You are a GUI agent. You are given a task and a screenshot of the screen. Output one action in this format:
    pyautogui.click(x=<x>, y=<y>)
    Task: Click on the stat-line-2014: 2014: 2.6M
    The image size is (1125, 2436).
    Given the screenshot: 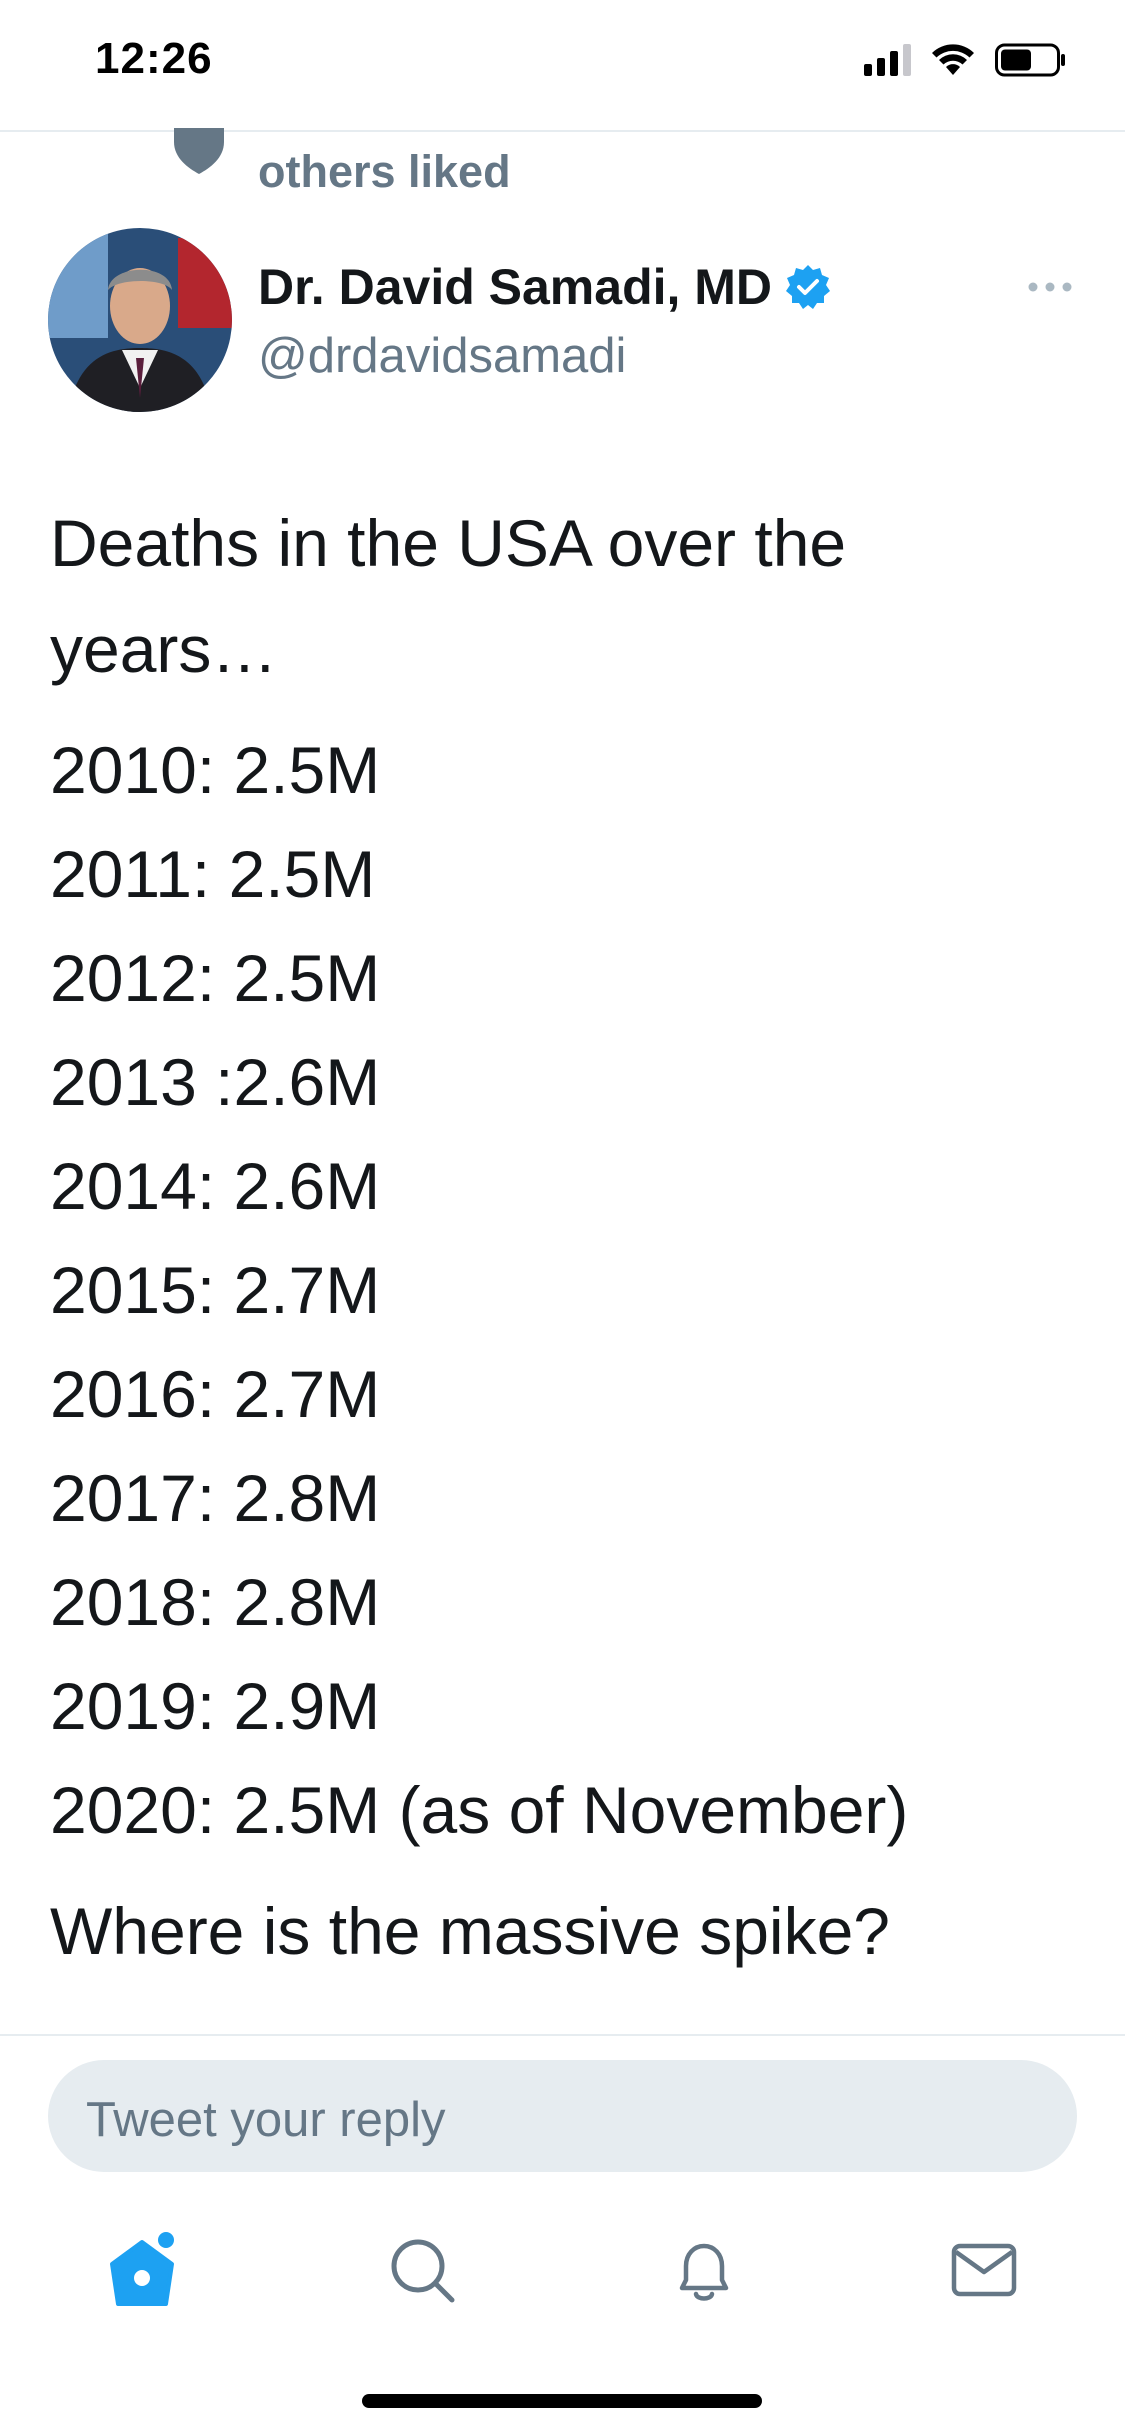 What is the action you would take?
    pyautogui.click(x=215, y=1186)
    